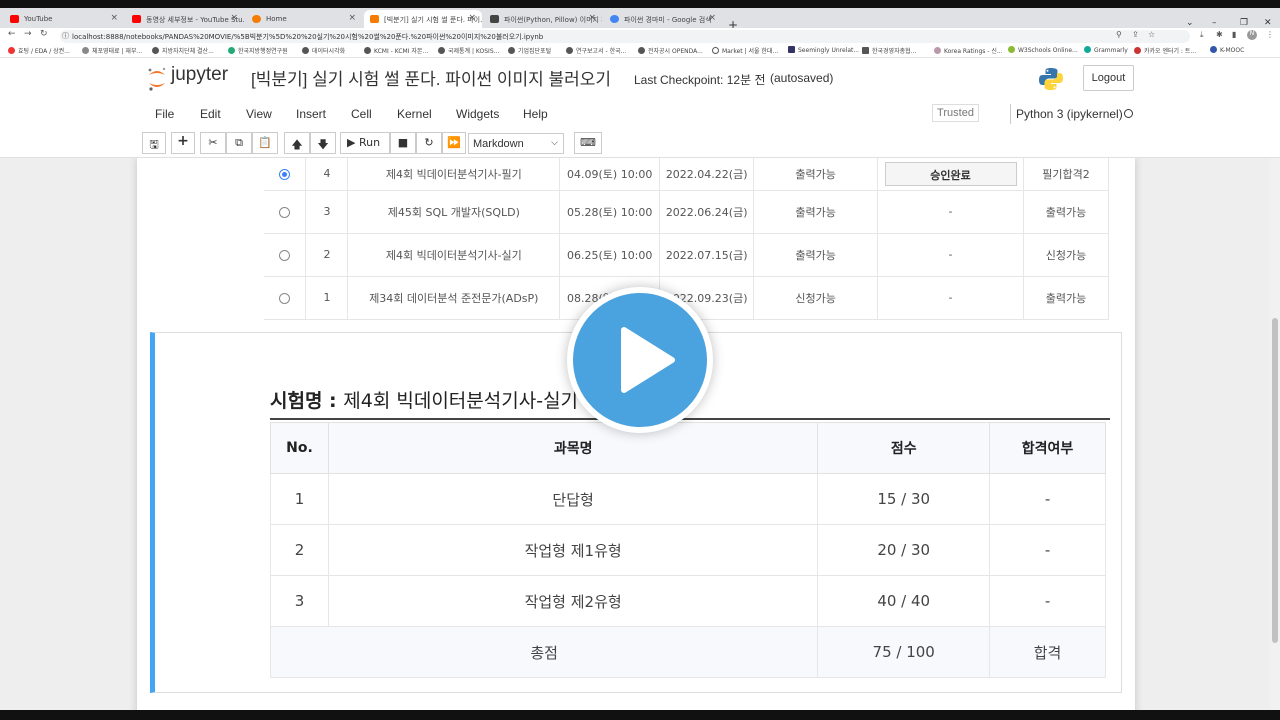 The width and height of the screenshot is (1280, 720). Describe the element at coordinates (588, 143) in the screenshot. I see `keyboard-icon: ⌨` at that location.